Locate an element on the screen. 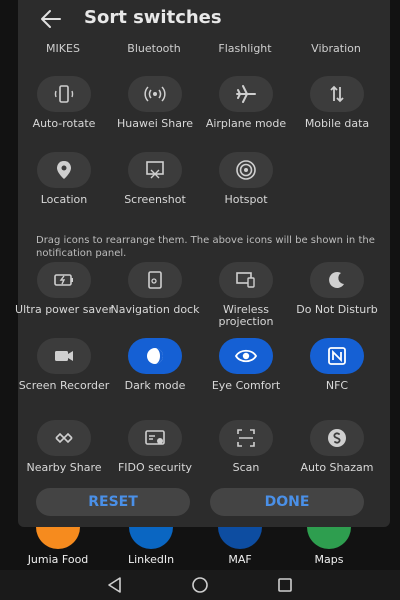 The image size is (400, 600). hotspot-icon is located at coordinates (246, 170).